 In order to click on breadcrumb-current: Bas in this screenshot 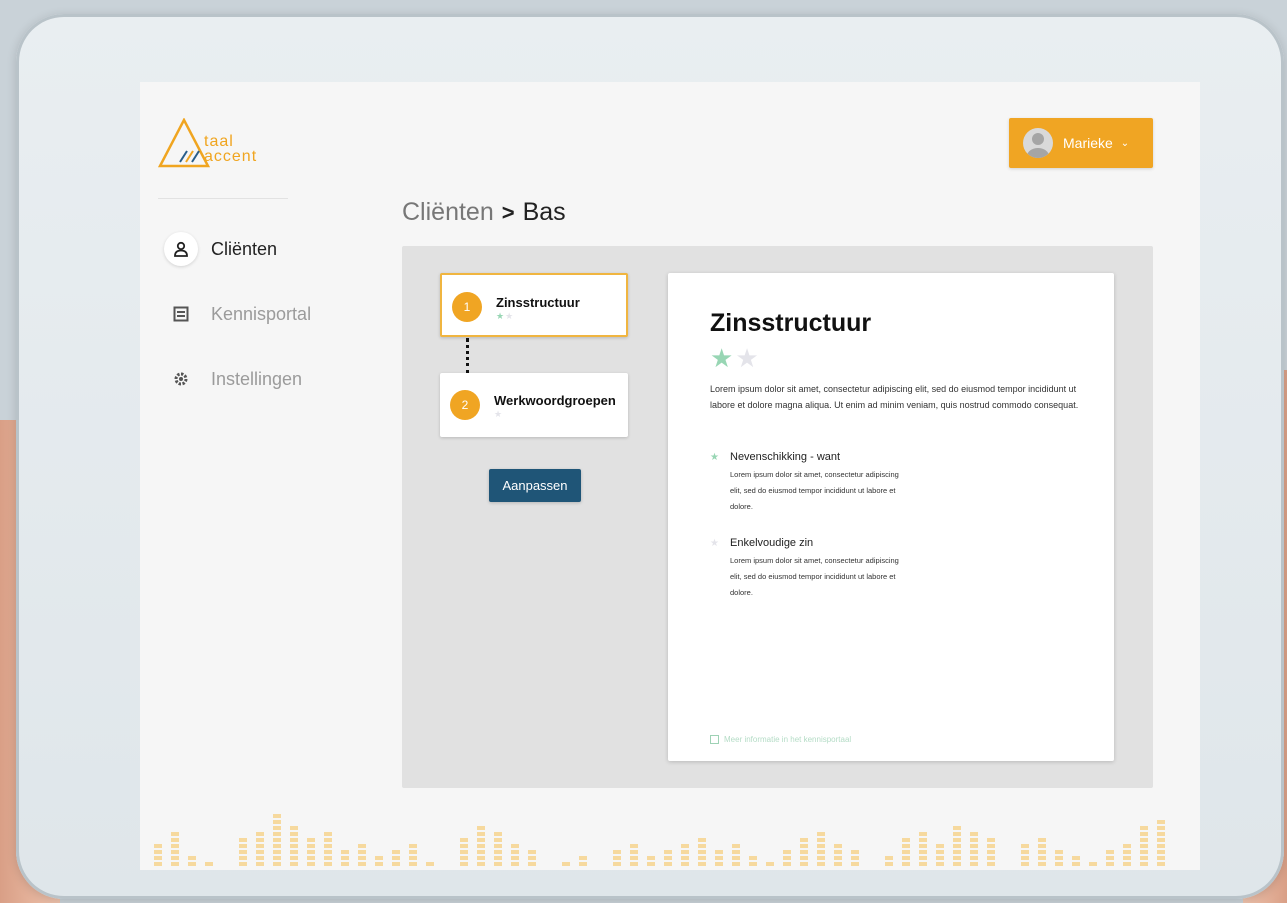, I will do `click(544, 212)`.